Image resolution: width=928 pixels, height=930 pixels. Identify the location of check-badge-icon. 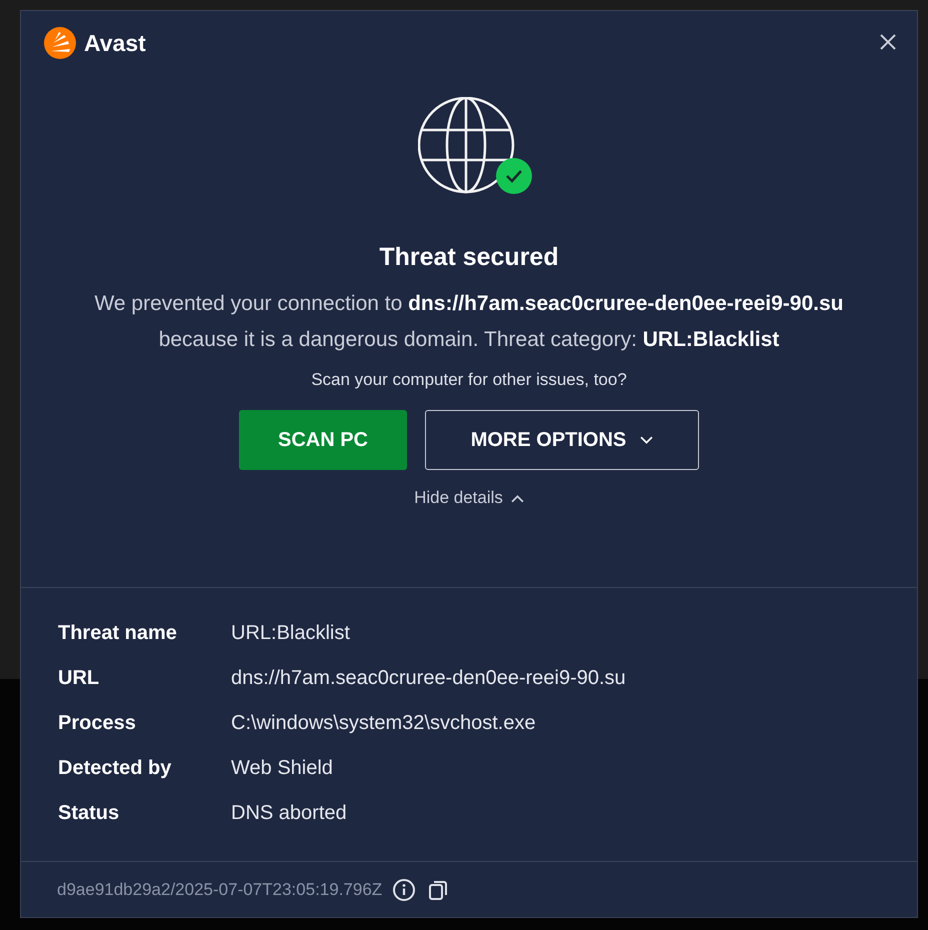
(514, 176).